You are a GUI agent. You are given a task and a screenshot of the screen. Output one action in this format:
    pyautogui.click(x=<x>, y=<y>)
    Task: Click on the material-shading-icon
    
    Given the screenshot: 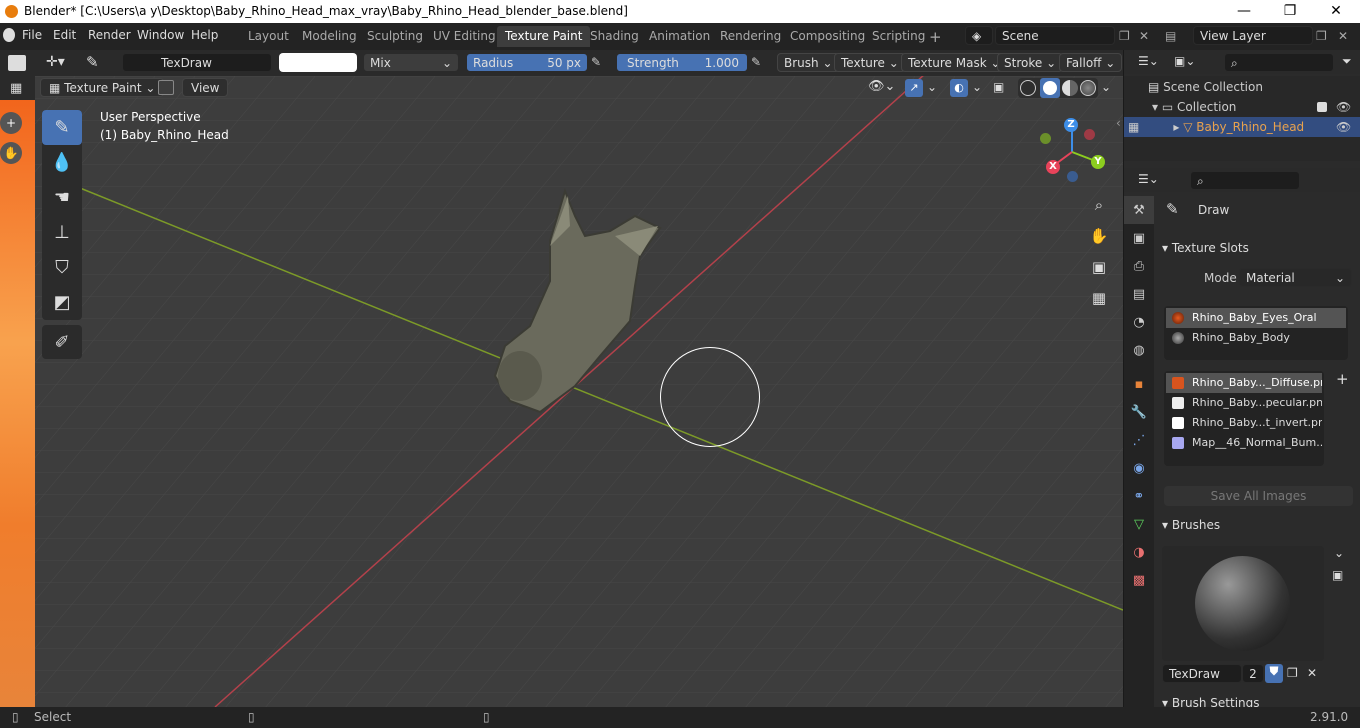 What is the action you would take?
    pyautogui.click(x=1070, y=88)
    